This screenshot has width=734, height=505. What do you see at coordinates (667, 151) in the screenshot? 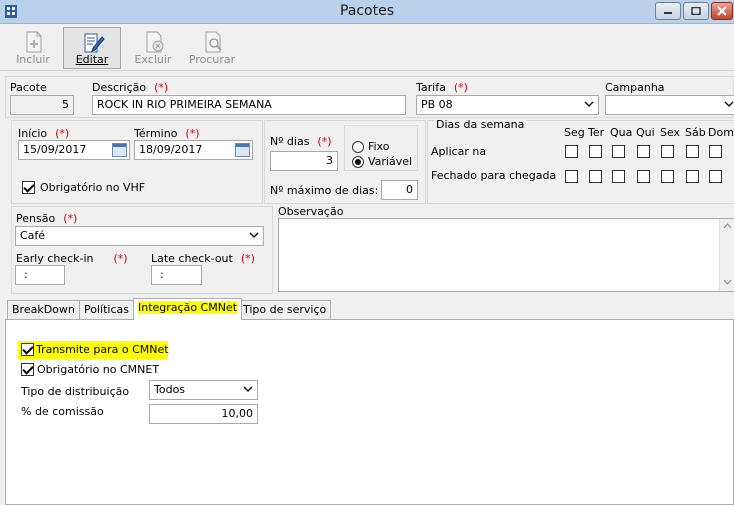
I see `aplicar-sex-checkbox` at bounding box center [667, 151].